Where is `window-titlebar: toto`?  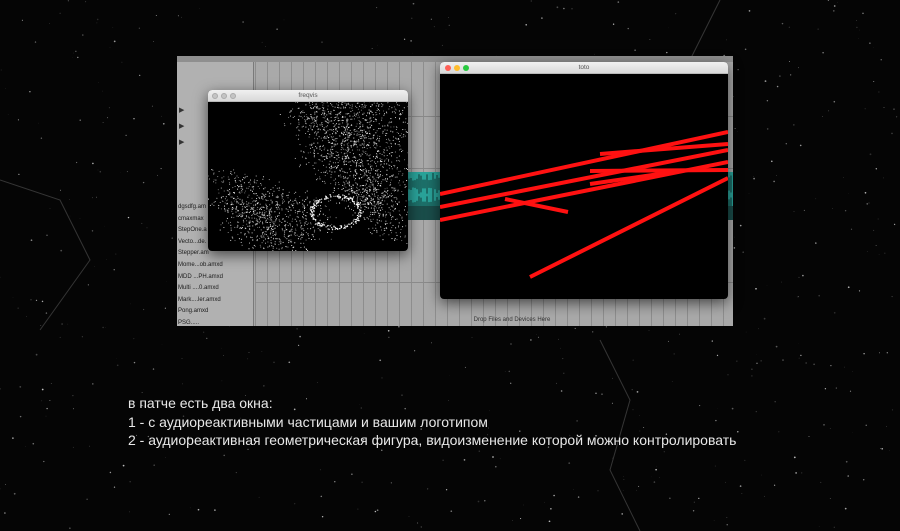 window-titlebar: toto is located at coordinates (584, 68).